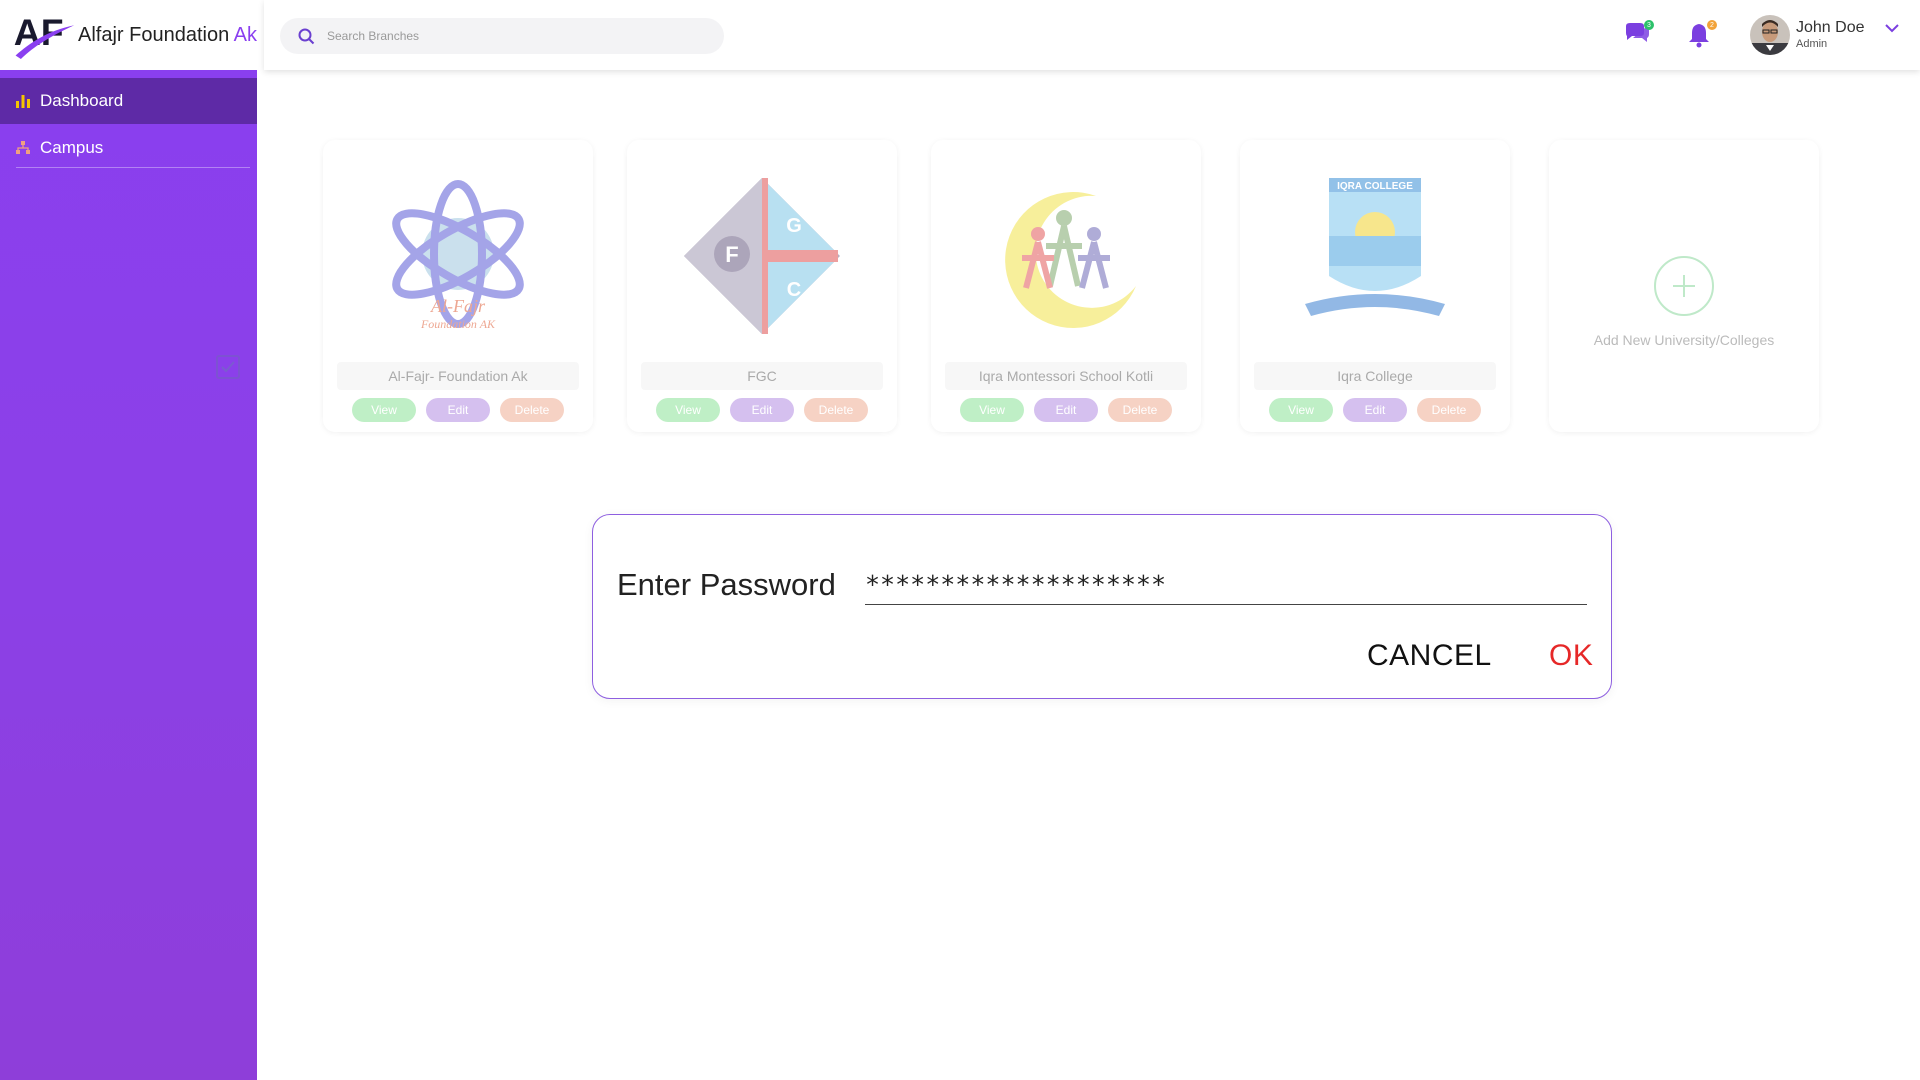 The width and height of the screenshot is (1920, 1080). What do you see at coordinates (1066, 376) in the screenshot?
I see `card-title: Iqra Montessori School Kotli` at bounding box center [1066, 376].